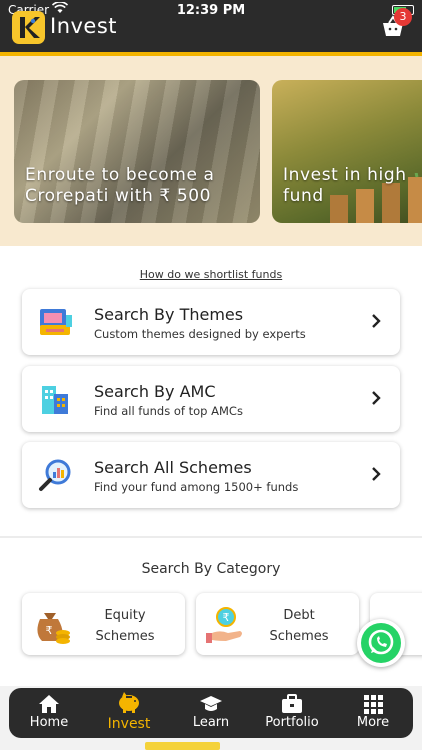 The height and width of the screenshot is (750, 422). I want to click on nav-label: Learn, so click(211, 722).